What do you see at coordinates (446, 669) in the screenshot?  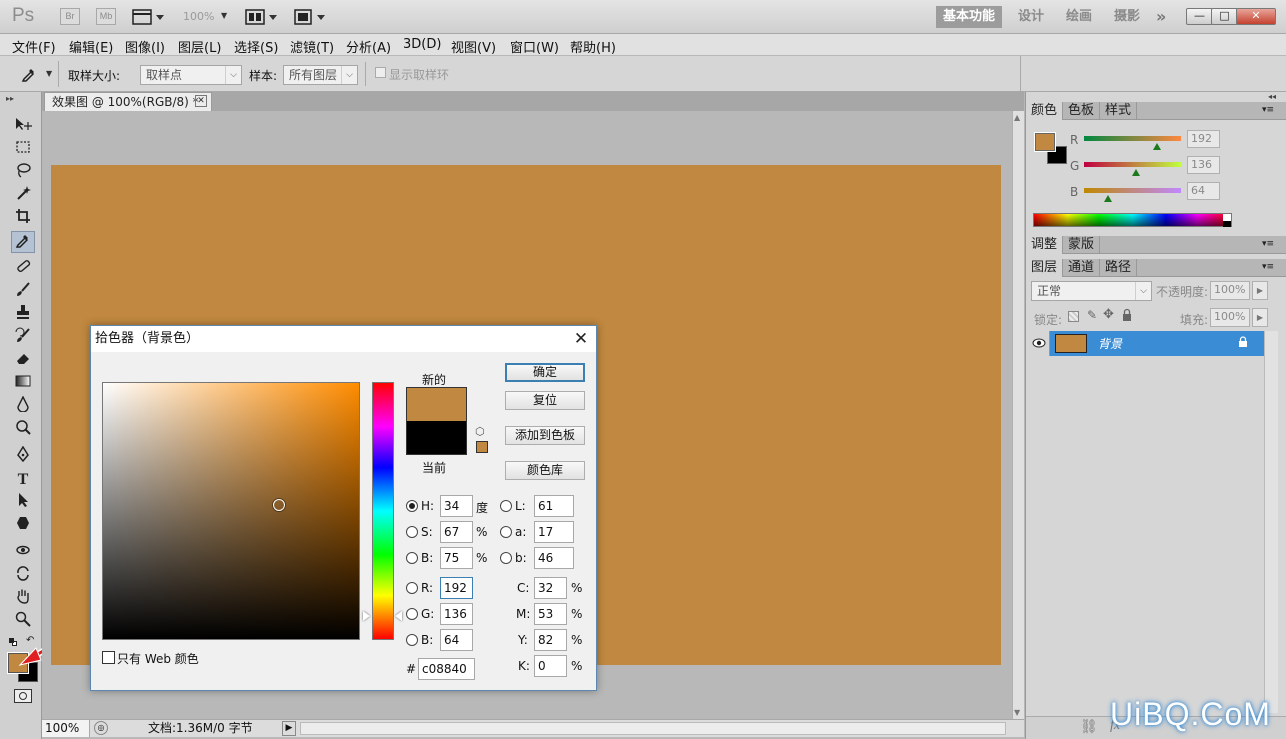 I see `hex-input: c08840` at bounding box center [446, 669].